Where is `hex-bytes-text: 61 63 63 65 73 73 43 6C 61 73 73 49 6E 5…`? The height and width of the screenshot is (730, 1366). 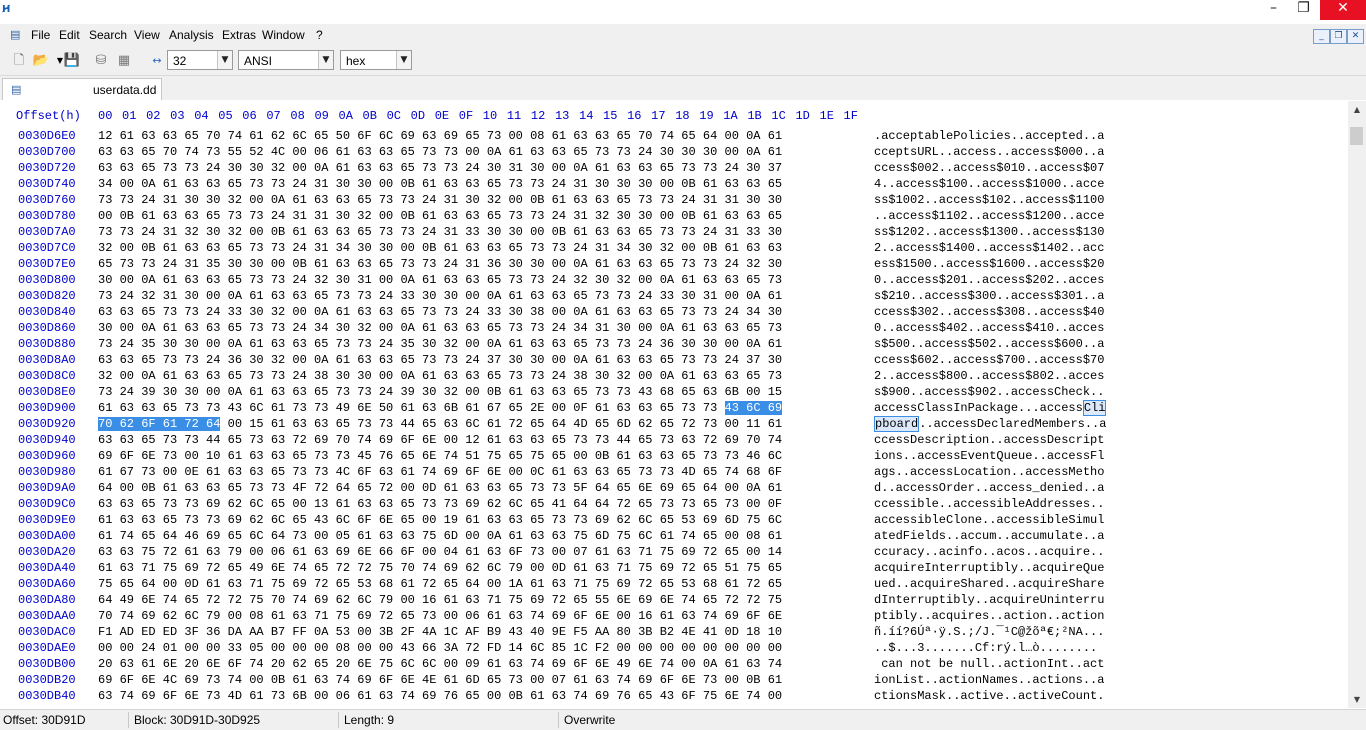
hex-bytes-text: 61 63 63 65 73 73 43 6C 61 73 73 49 6E 5… is located at coordinates (407, 408).